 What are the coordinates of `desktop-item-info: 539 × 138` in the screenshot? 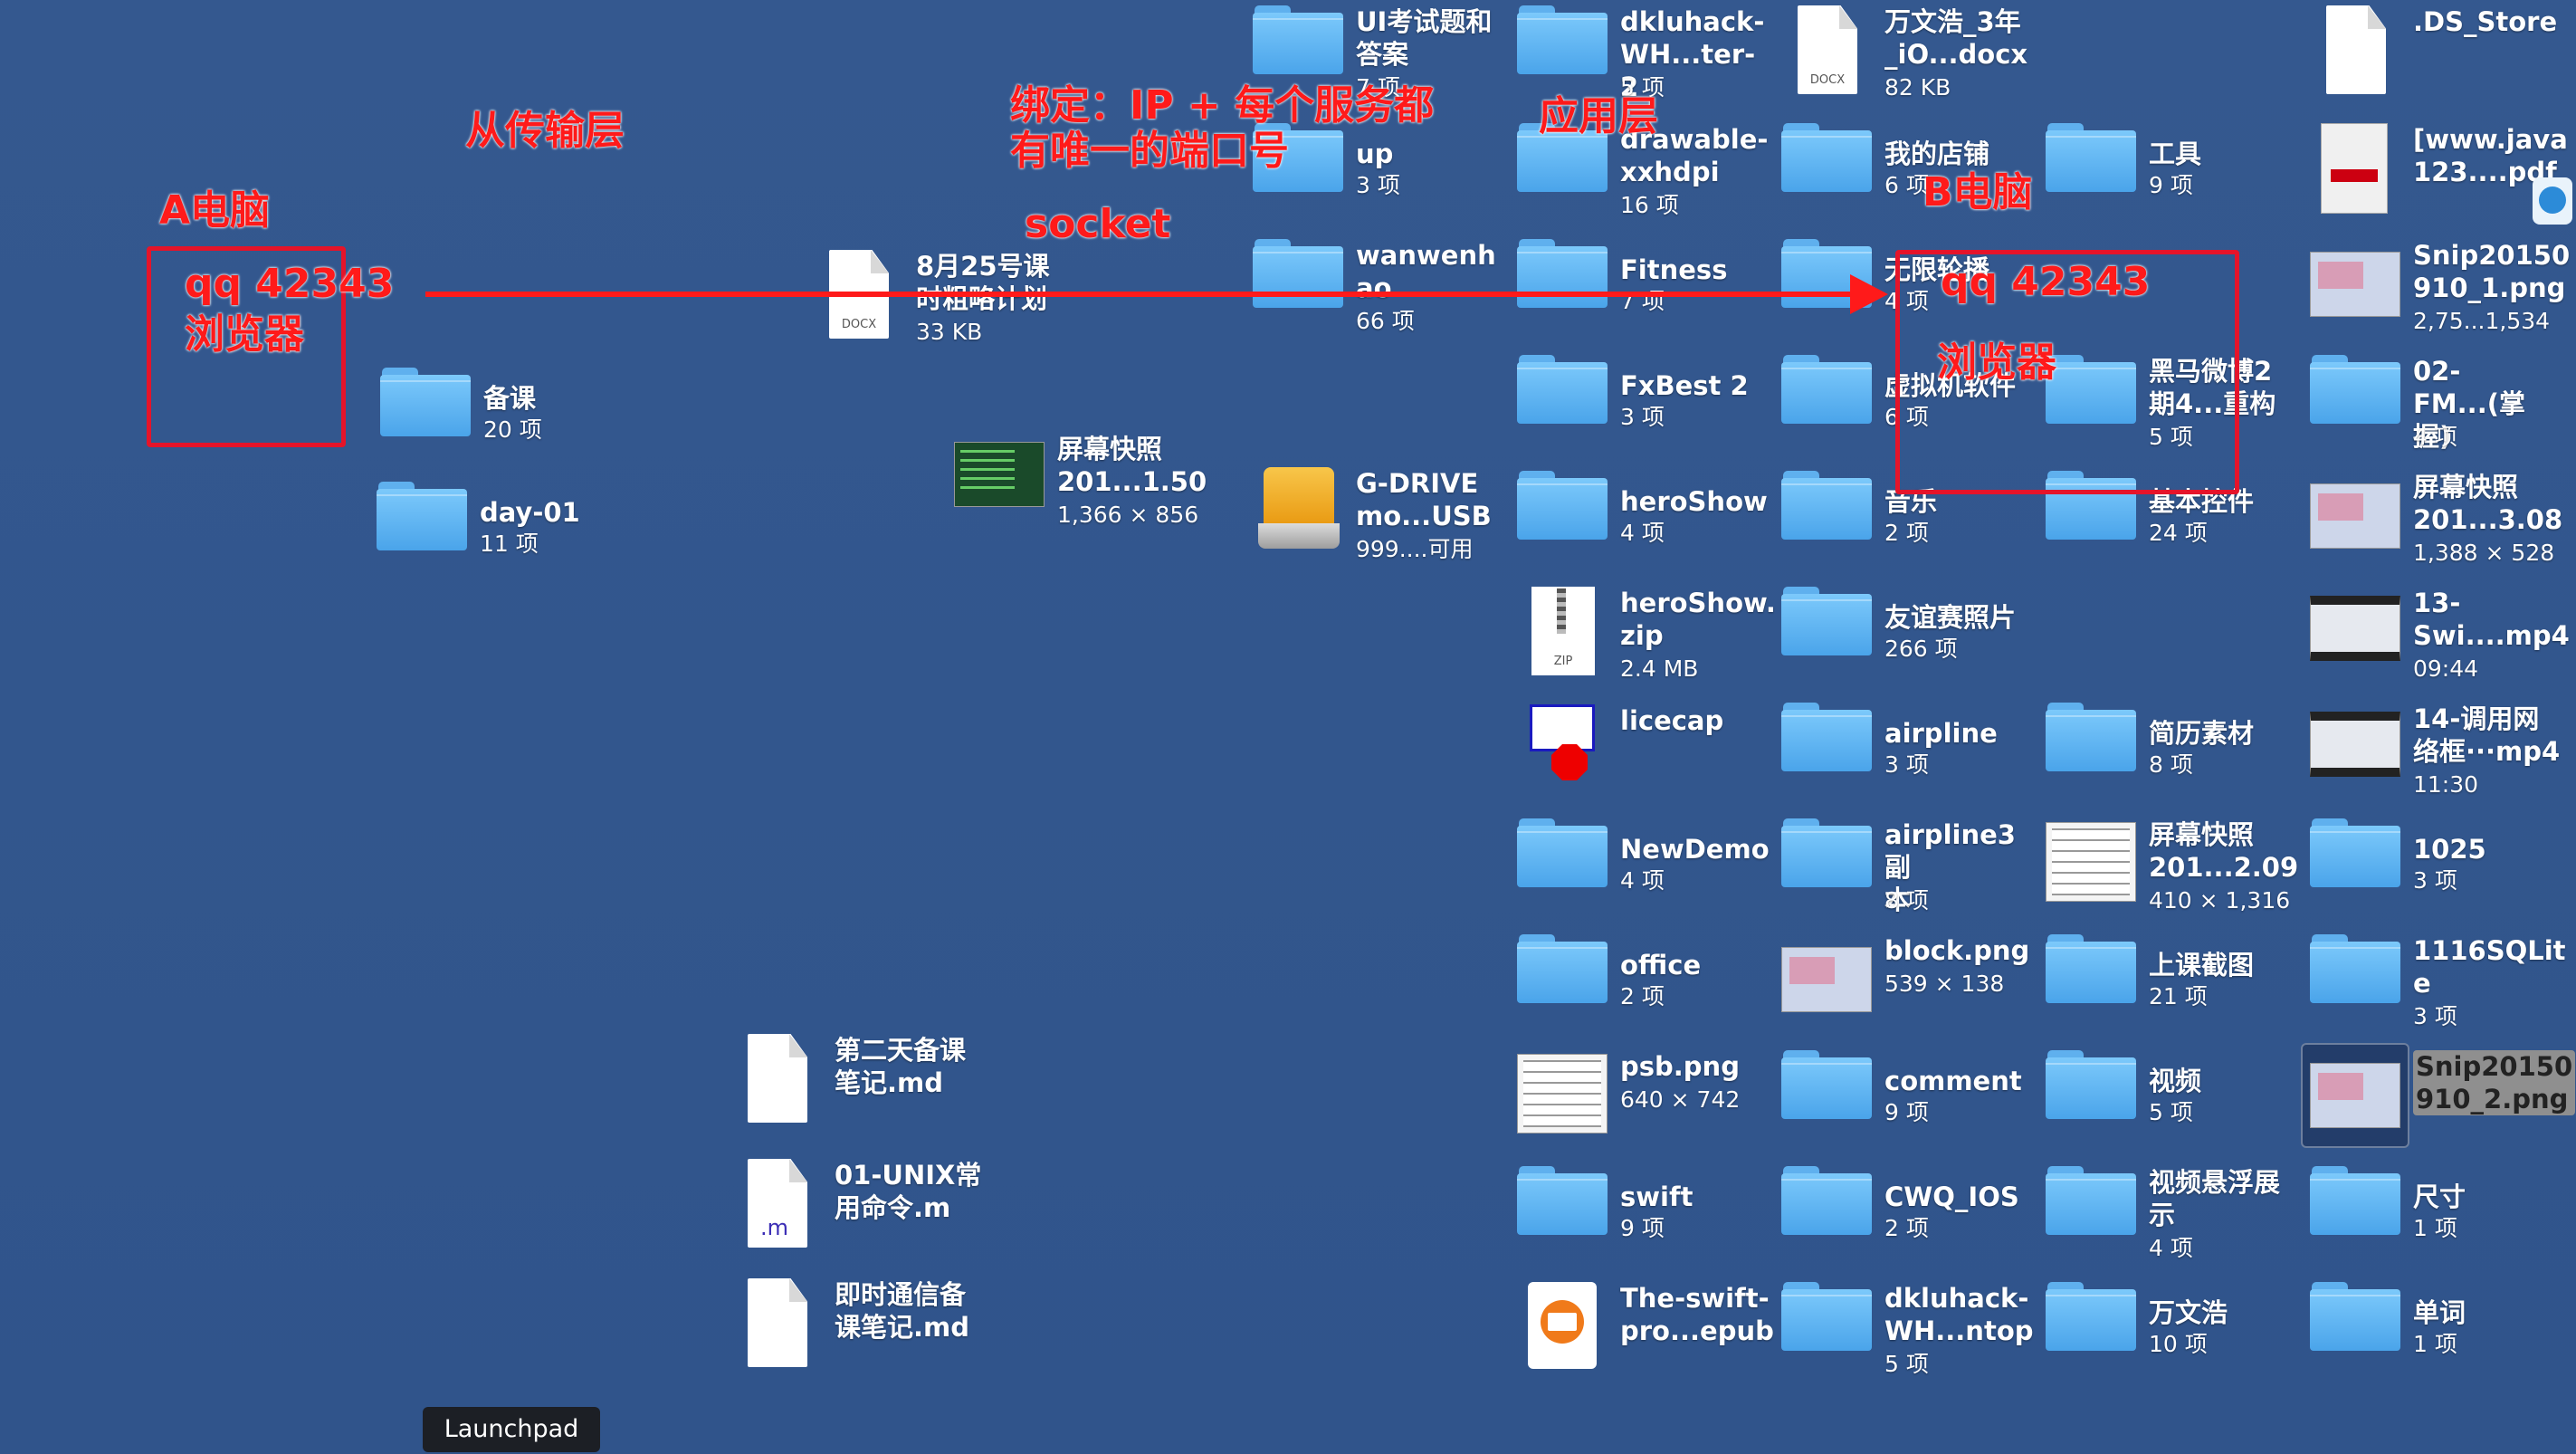 It's located at (1945, 984).